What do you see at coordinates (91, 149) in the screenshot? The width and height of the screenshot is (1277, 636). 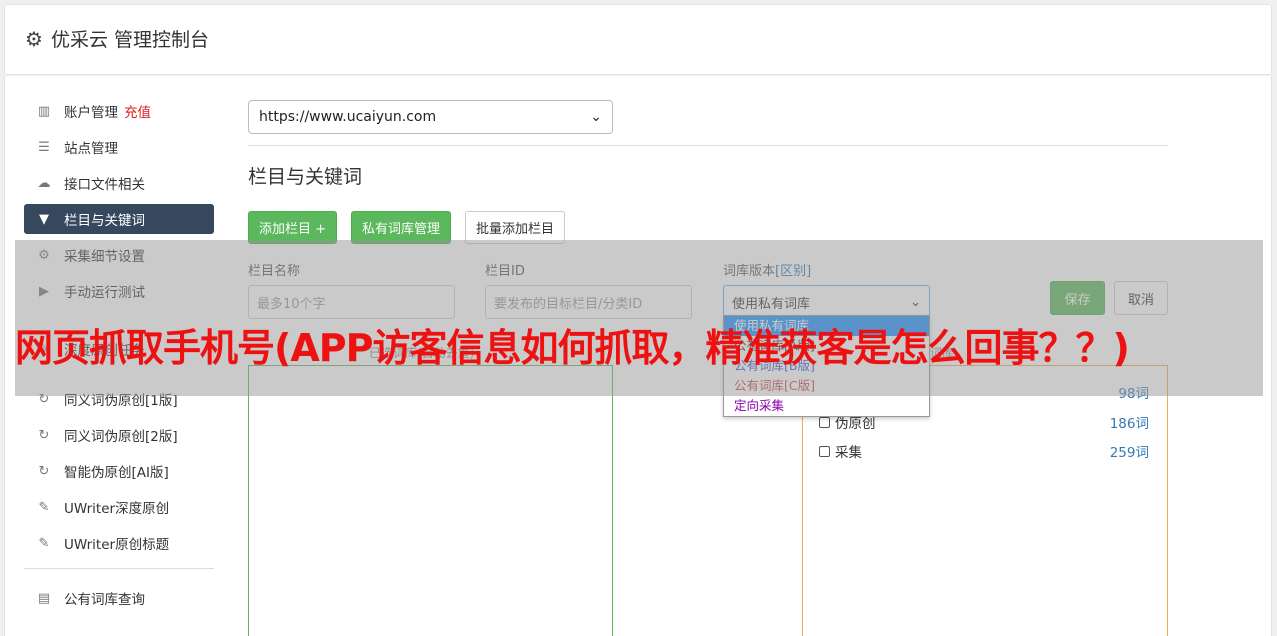 I see `sidebar-item-label: 站点管理` at bounding box center [91, 149].